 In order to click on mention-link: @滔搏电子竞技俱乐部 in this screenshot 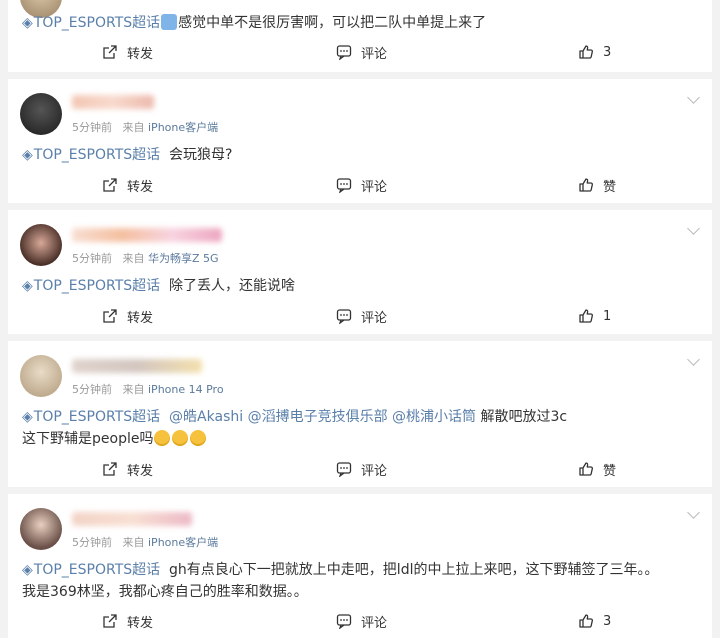, I will do `click(318, 417)`.